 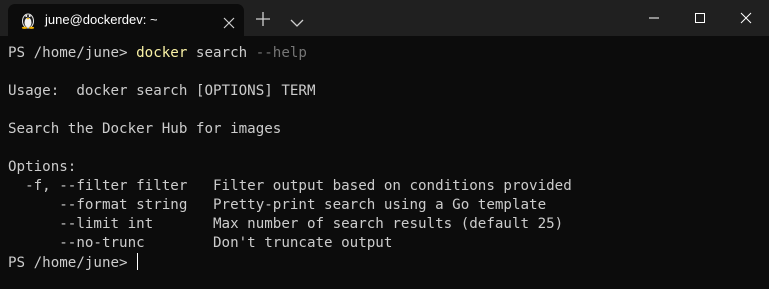 What do you see at coordinates (263, 18) in the screenshot?
I see `plus-icon` at bounding box center [263, 18].